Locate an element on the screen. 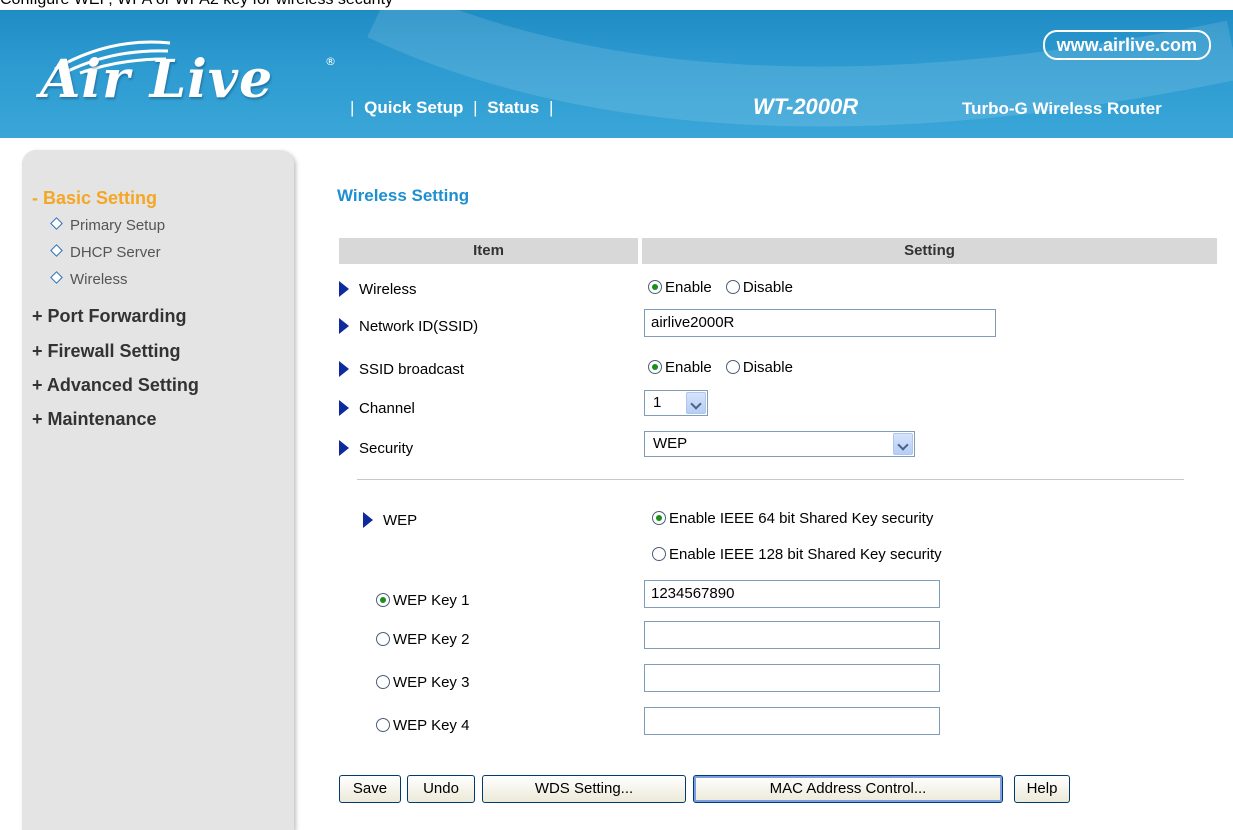 The image size is (1233, 830). airlive-logo: Air Live ® is located at coordinates (188, 75).